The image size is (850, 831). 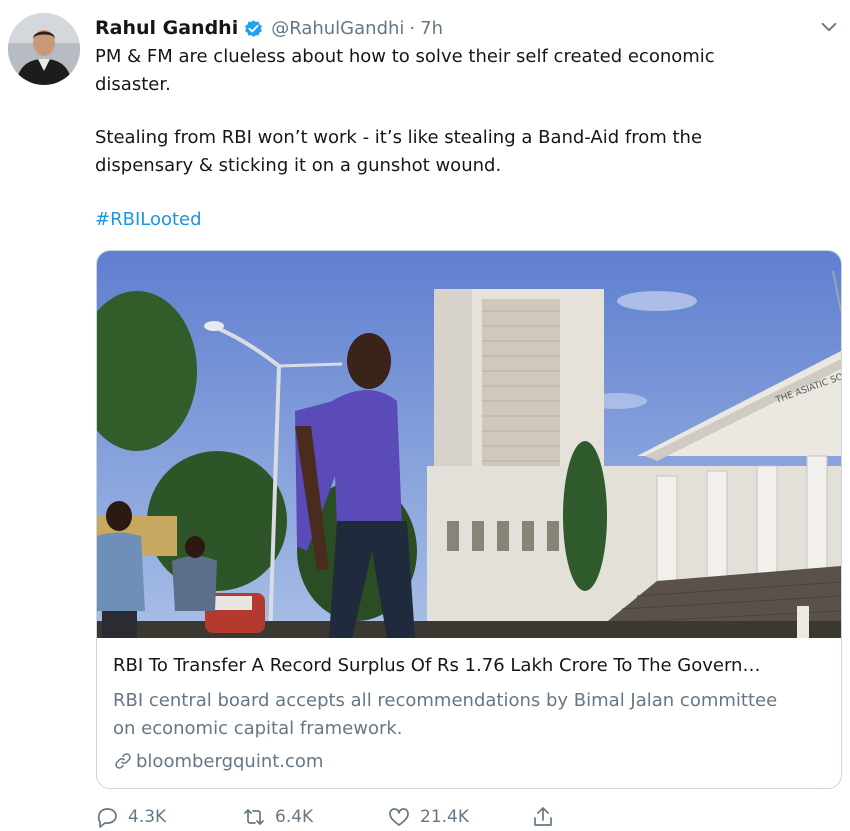 I want to click on card-domain-text: bloombergquint.com, so click(x=230, y=761).